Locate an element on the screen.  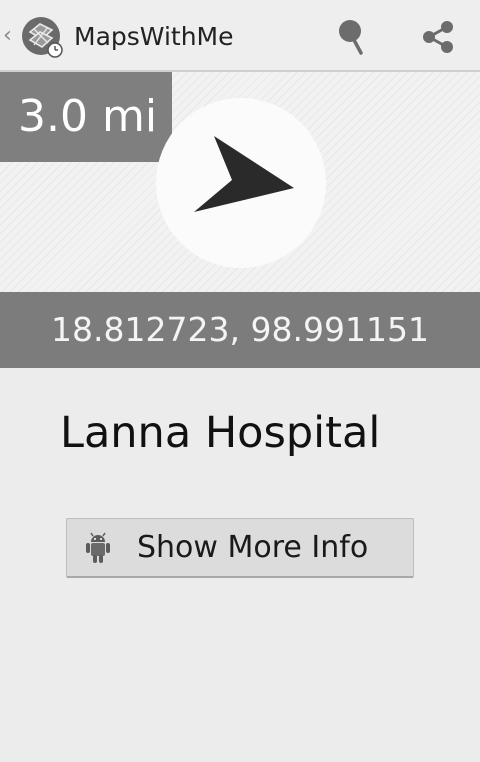
app-logo-icon is located at coordinates (43, 37).